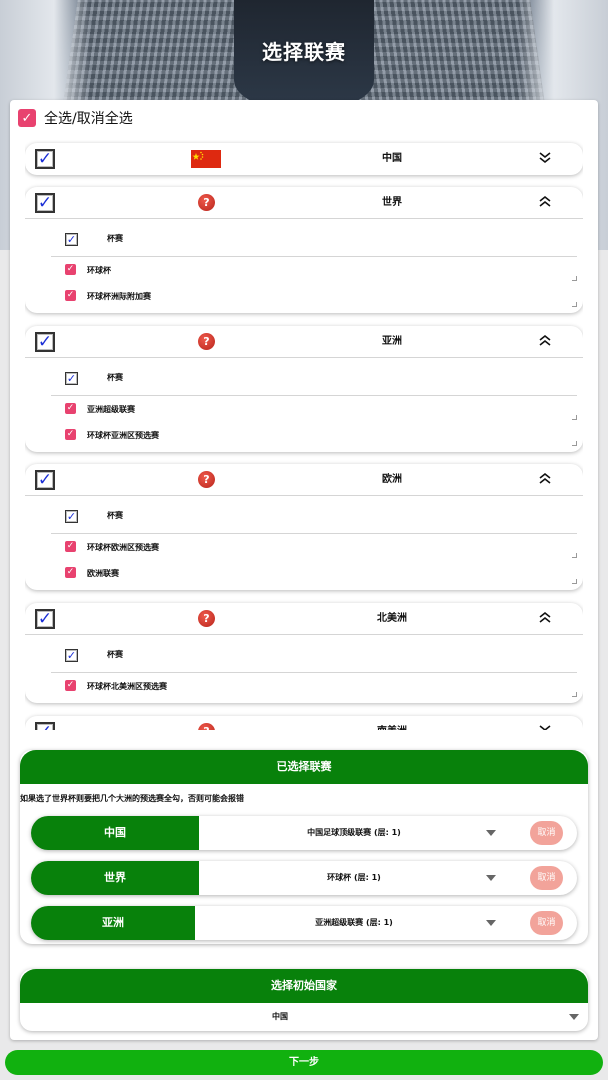 The height and width of the screenshot is (1080, 608). What do you see at coordinates (354, 833) in the screenshot?
I see `league-dropdown: 中国足球顶级联赛 (层: 1)` at bounding box center [354, 833].